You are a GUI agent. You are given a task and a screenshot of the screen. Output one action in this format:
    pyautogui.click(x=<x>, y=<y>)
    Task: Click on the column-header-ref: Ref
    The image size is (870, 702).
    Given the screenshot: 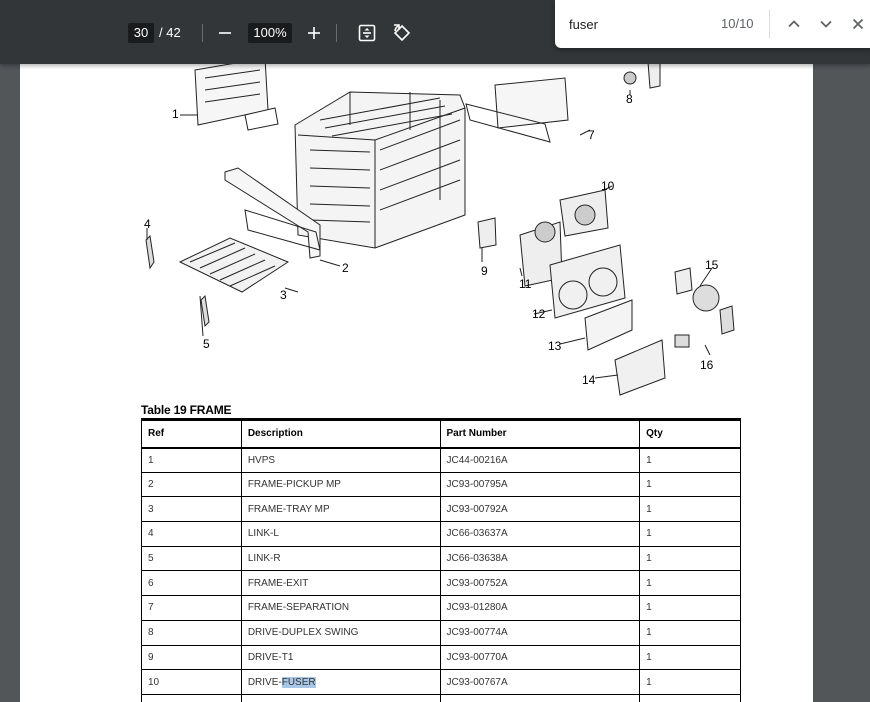 What is the action you would take?
    pyautogui.click(x=191, y=433)
    